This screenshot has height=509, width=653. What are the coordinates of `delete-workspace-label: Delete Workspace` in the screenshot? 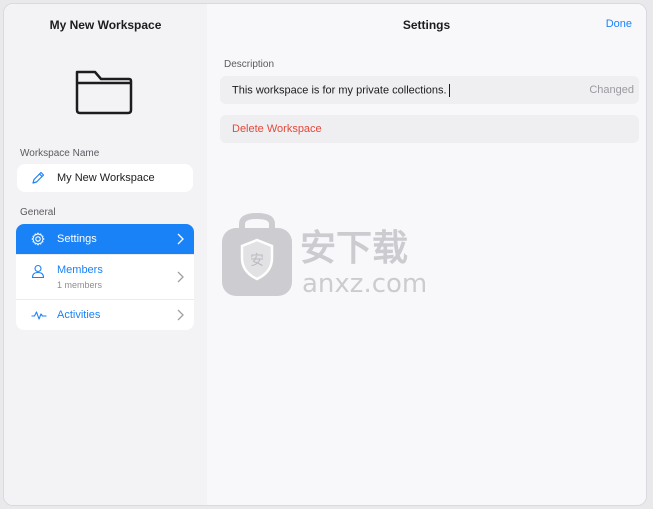 It's located at (277, 129).